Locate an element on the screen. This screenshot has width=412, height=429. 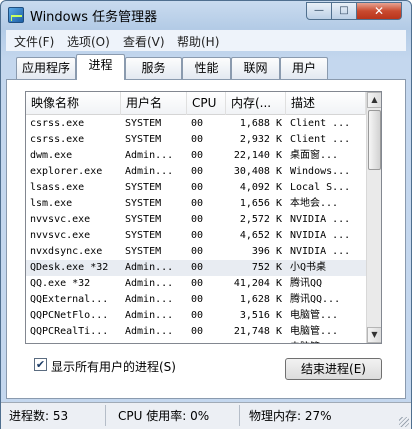
status-process-count: 进程数: 53 is located at coordinates (39, 416).